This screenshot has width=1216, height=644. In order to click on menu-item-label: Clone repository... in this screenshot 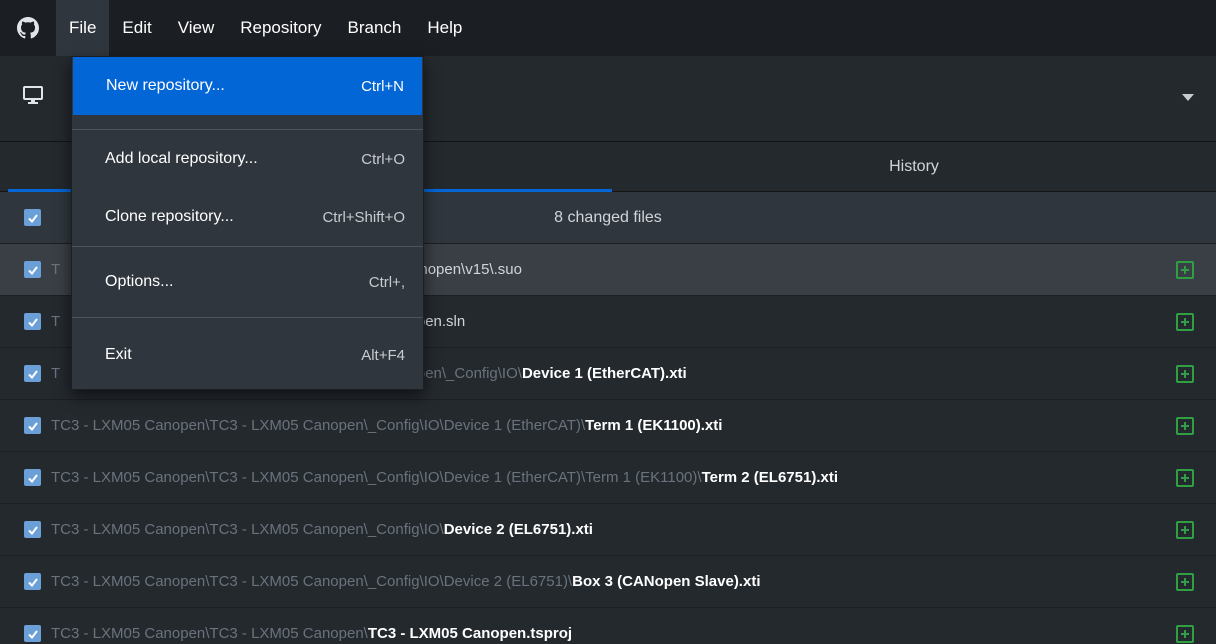, I will do `click(169, 216)`.